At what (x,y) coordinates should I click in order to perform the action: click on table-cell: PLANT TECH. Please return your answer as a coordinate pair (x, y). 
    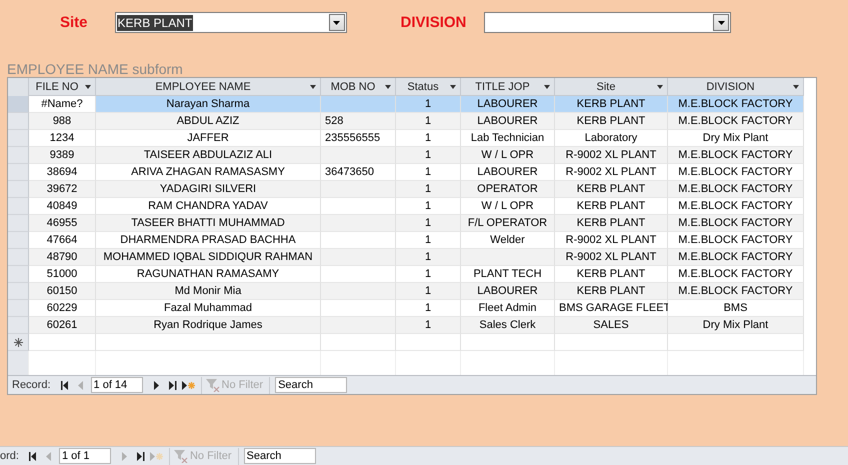
    Looking at the image, I should click on (508, 274).